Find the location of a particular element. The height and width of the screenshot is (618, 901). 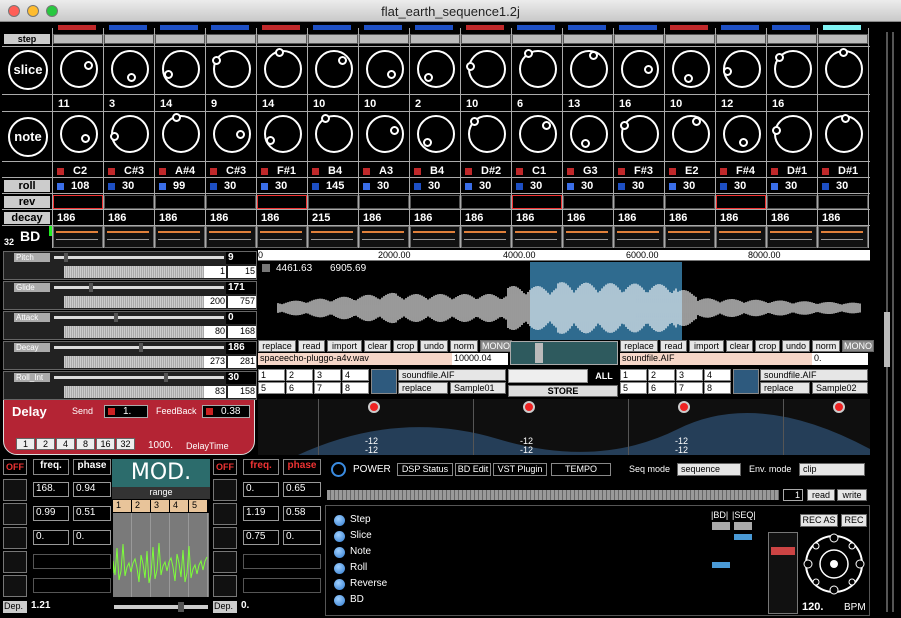

right-phase-value: 0. is located at coordinates (302, 537).